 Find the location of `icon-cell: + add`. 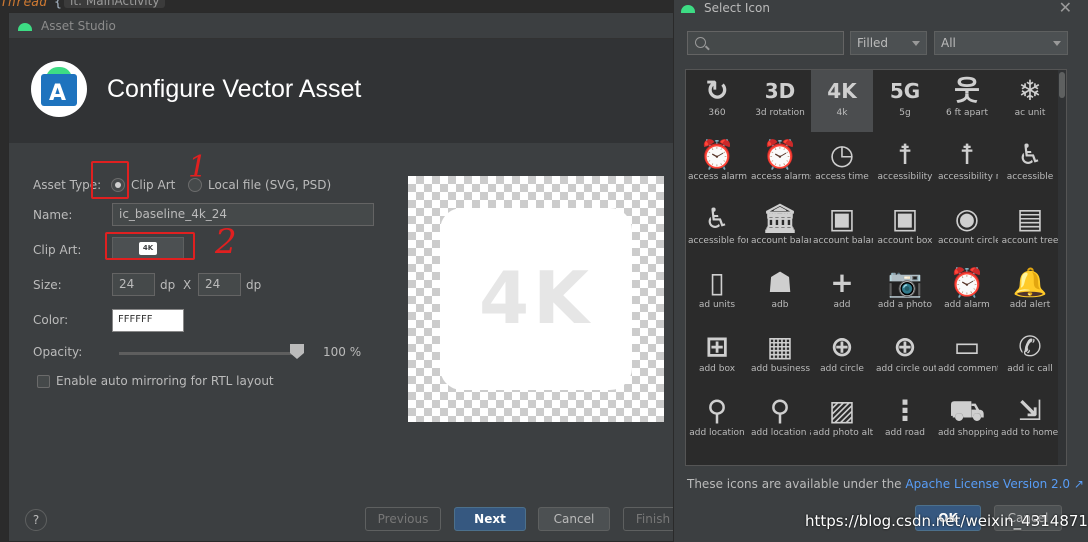

icon-cell: + add is located at coordinates (842, 293).